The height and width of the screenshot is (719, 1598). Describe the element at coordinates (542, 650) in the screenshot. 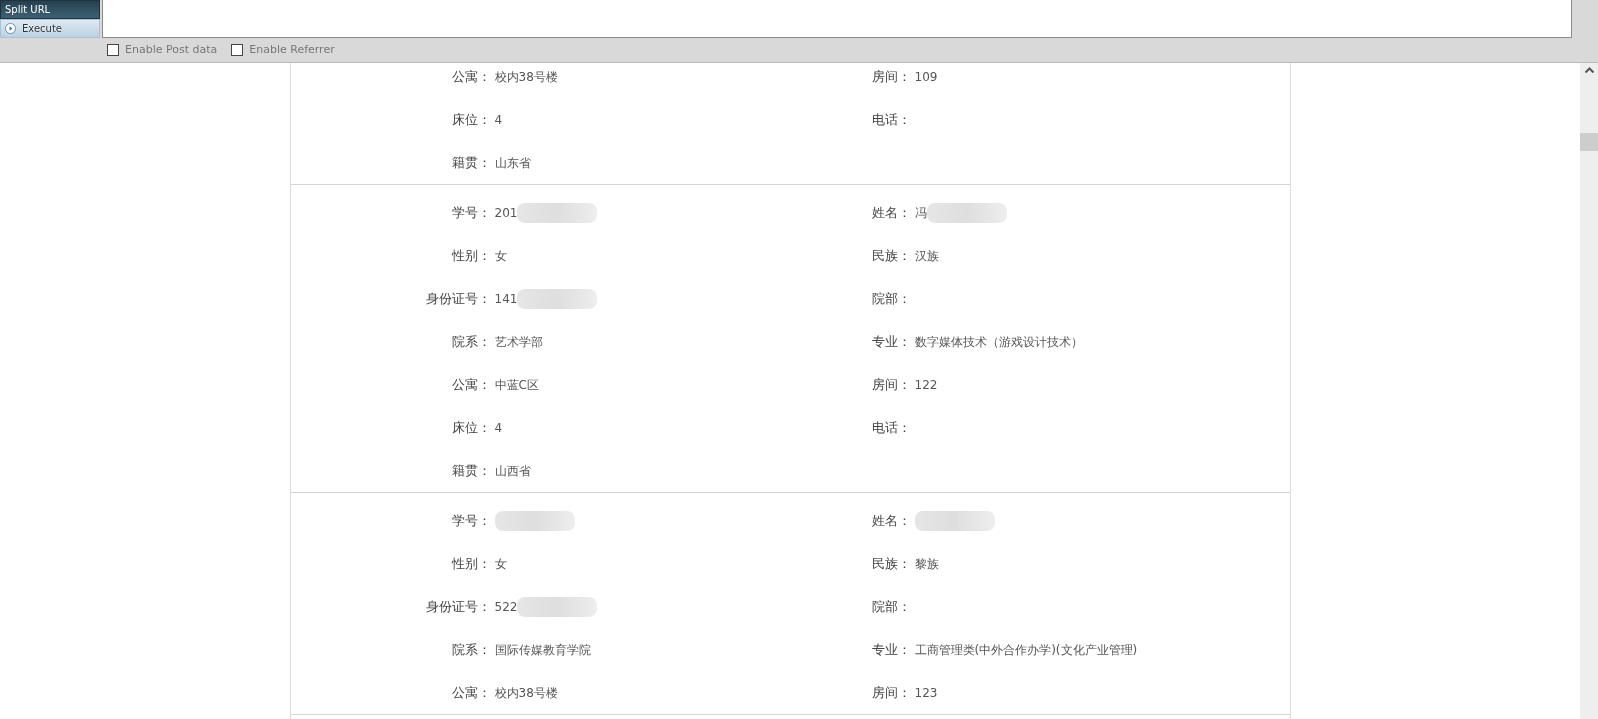

I see `field-value: 国际传媒教育学院` at that location.